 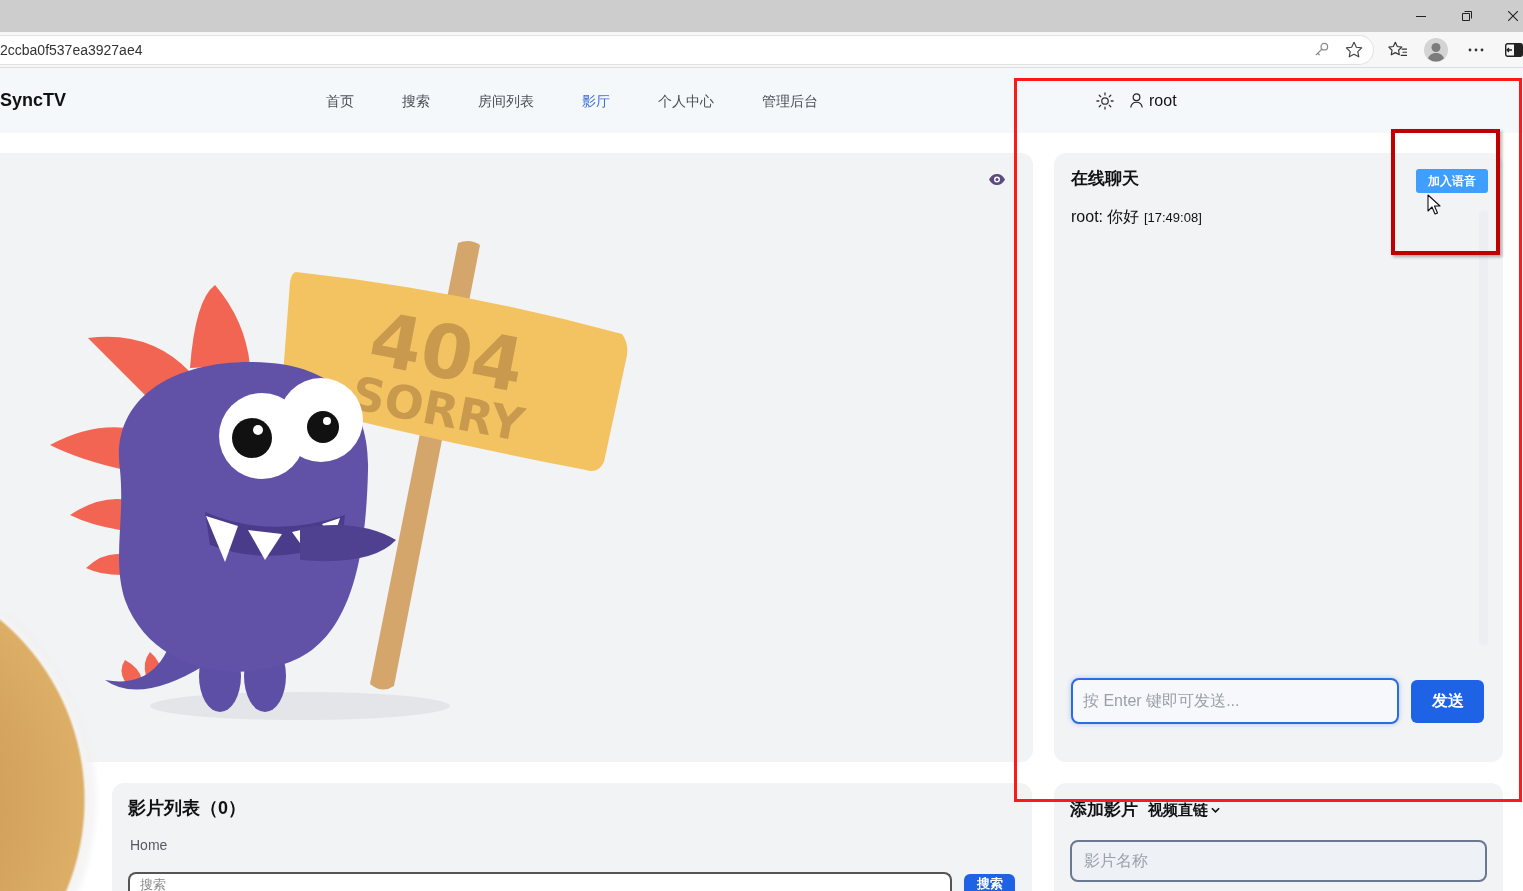 I want to click on movie-name-field: 影片名称, so click(x=1278, y=861).